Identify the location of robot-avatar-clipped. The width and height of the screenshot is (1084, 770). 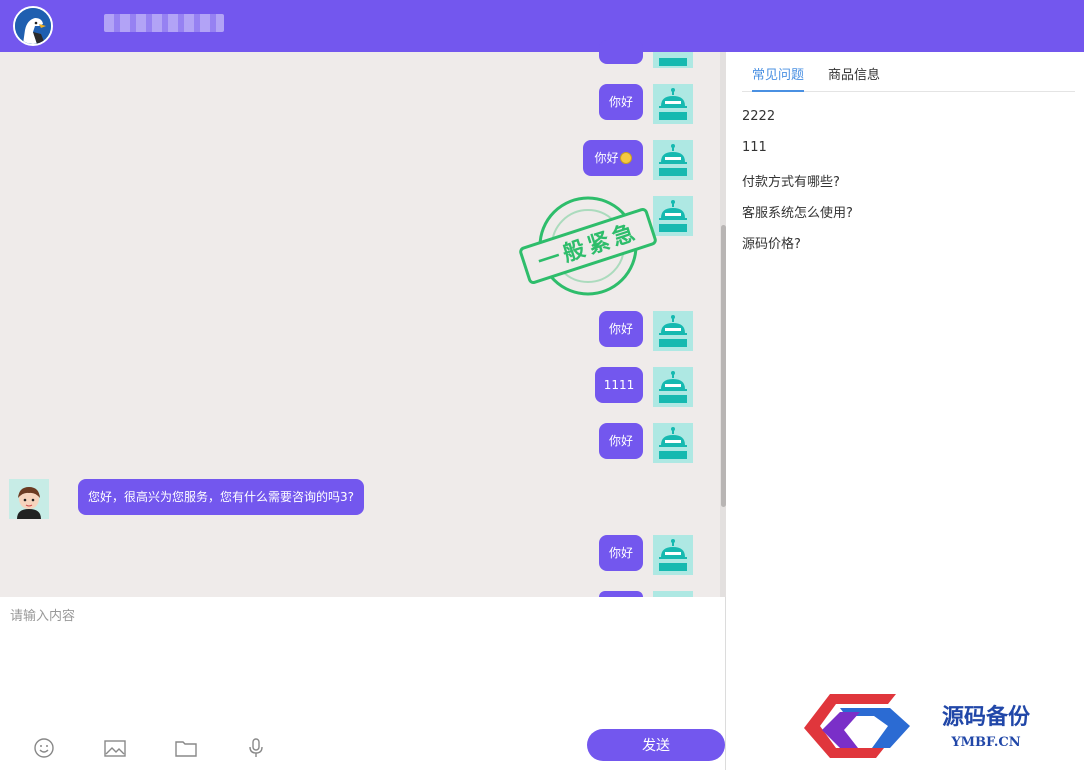
(673, 60).